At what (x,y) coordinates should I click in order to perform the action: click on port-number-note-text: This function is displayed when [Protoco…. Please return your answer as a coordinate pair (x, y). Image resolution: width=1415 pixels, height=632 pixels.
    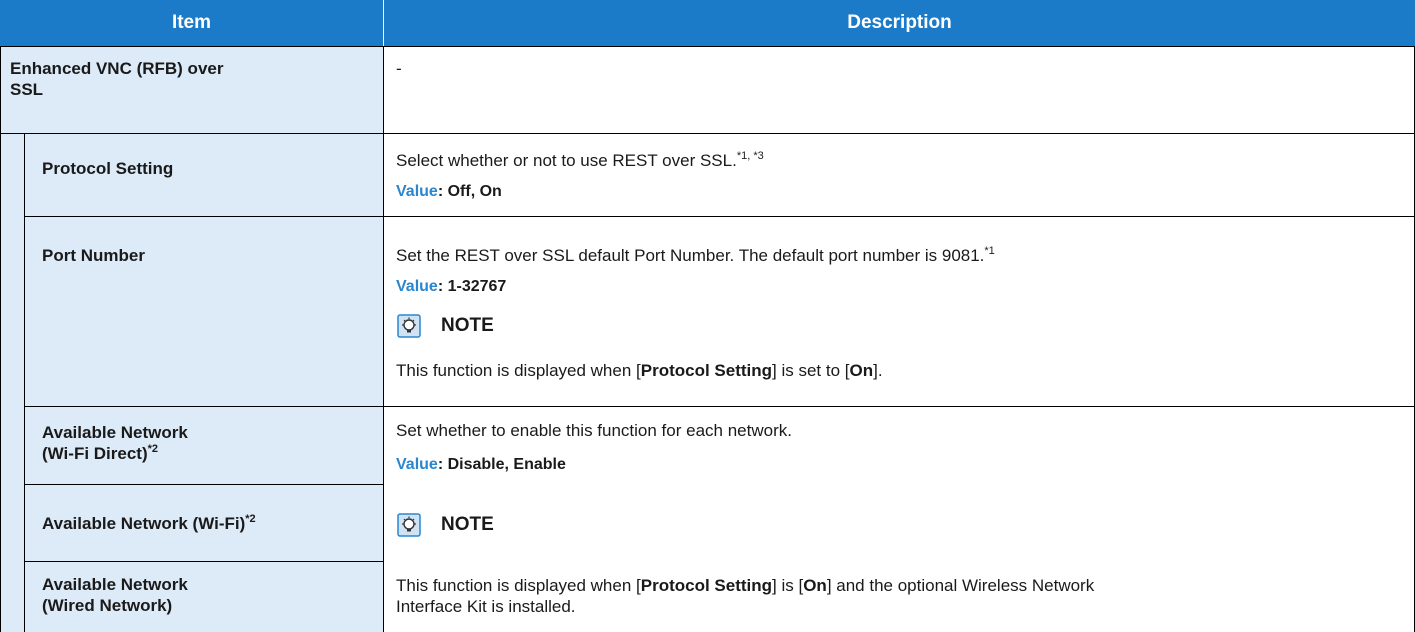
    Looking at the image, I should click on (639, 370).